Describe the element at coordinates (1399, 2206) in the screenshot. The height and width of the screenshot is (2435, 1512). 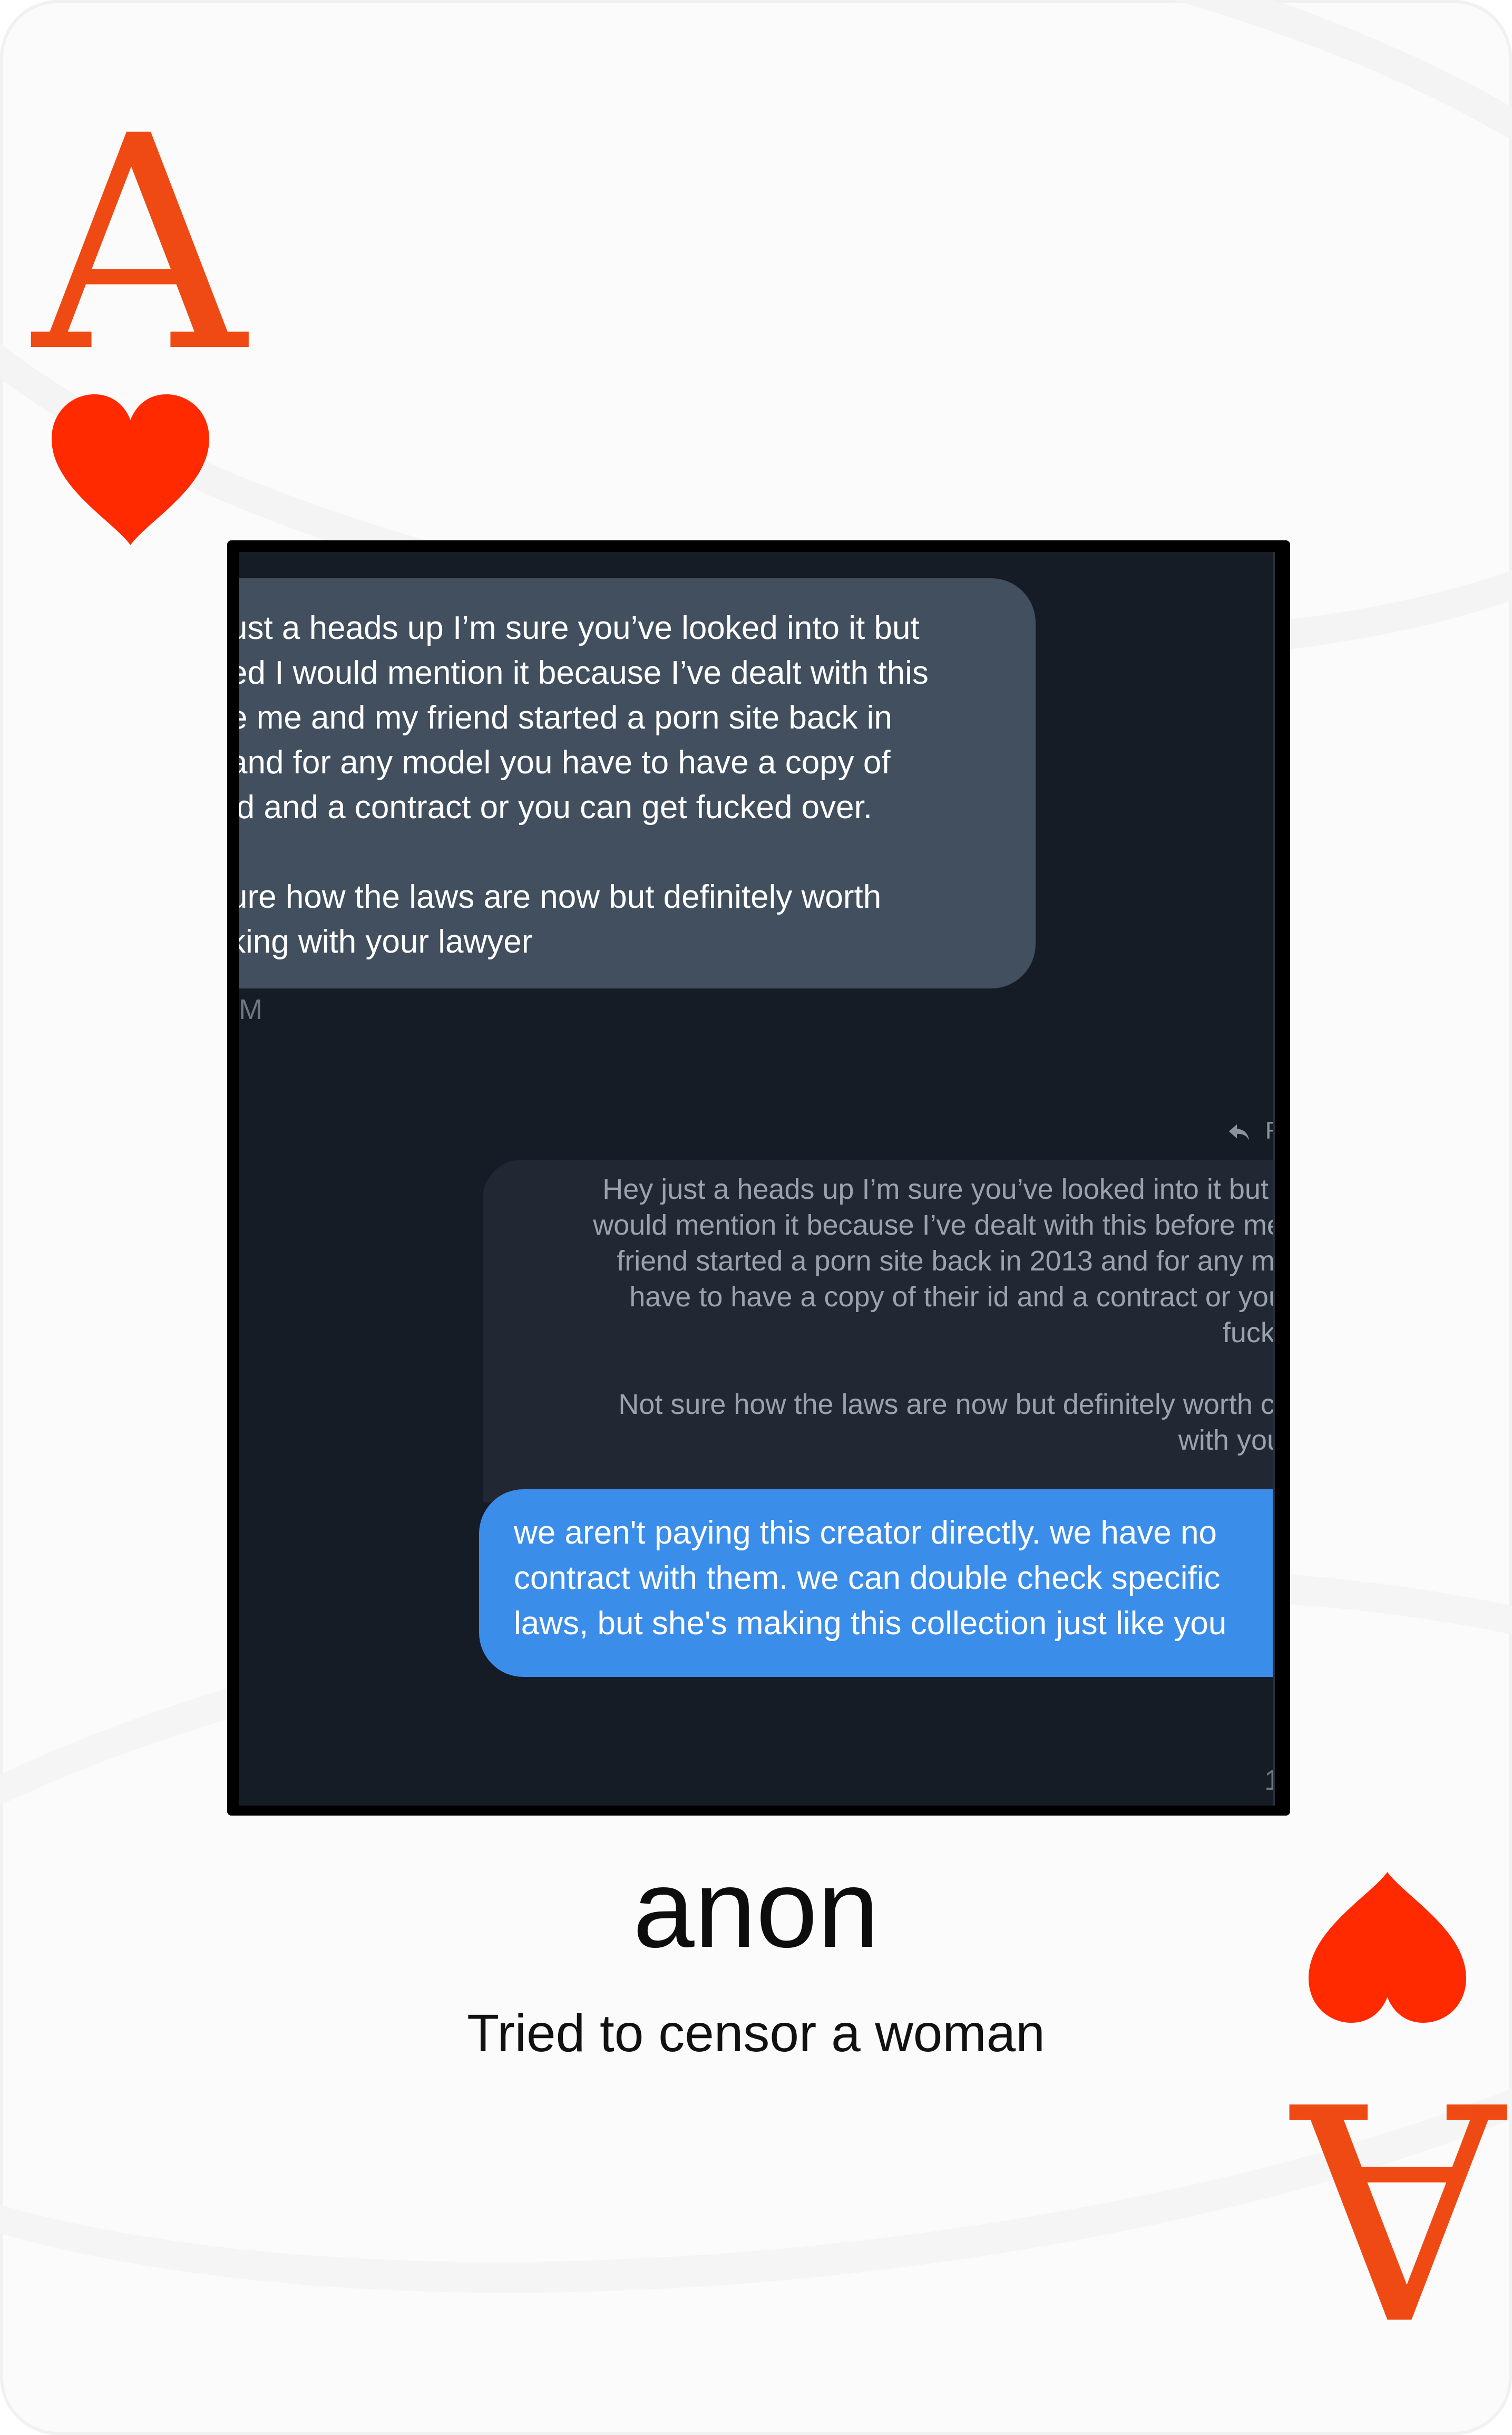
I see `card-rank-bottom: A` at that location.